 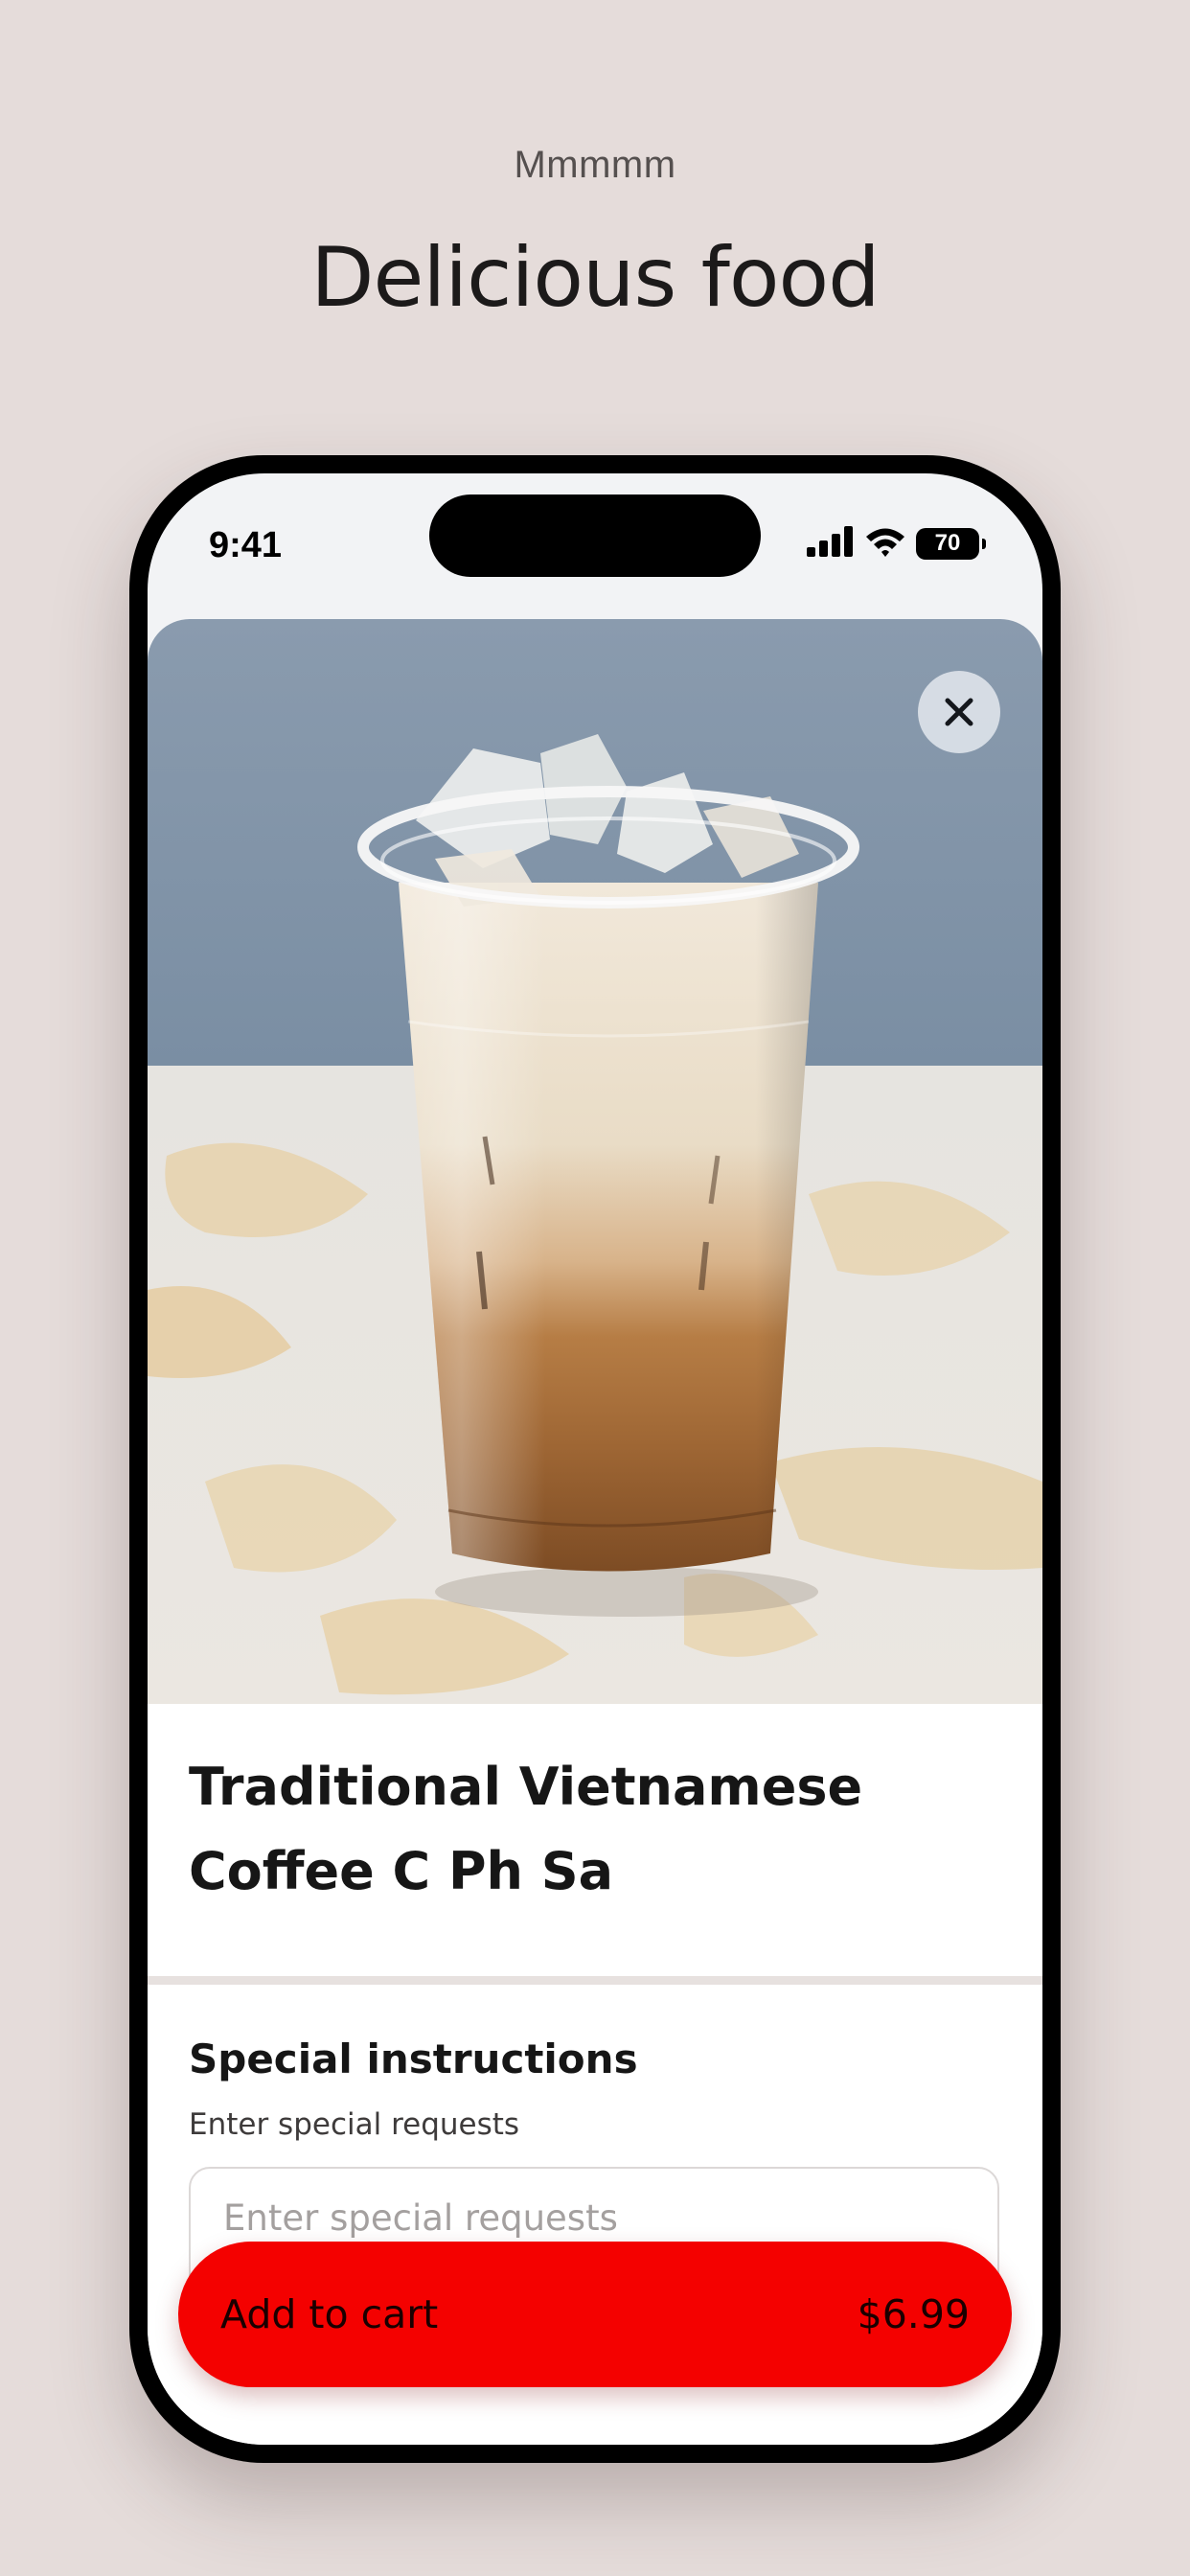 What do you see at coordinates (595, 535) in the screenshot?
I see `dynamic-island` at bounding box center [595, 535].